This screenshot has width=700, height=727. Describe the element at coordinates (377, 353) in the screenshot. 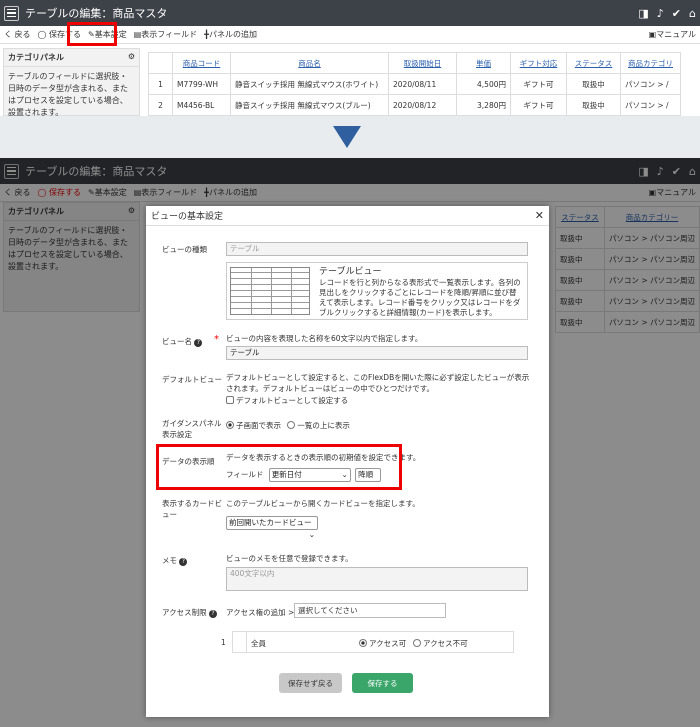

I see `viewname-input: テーブル` at that location.